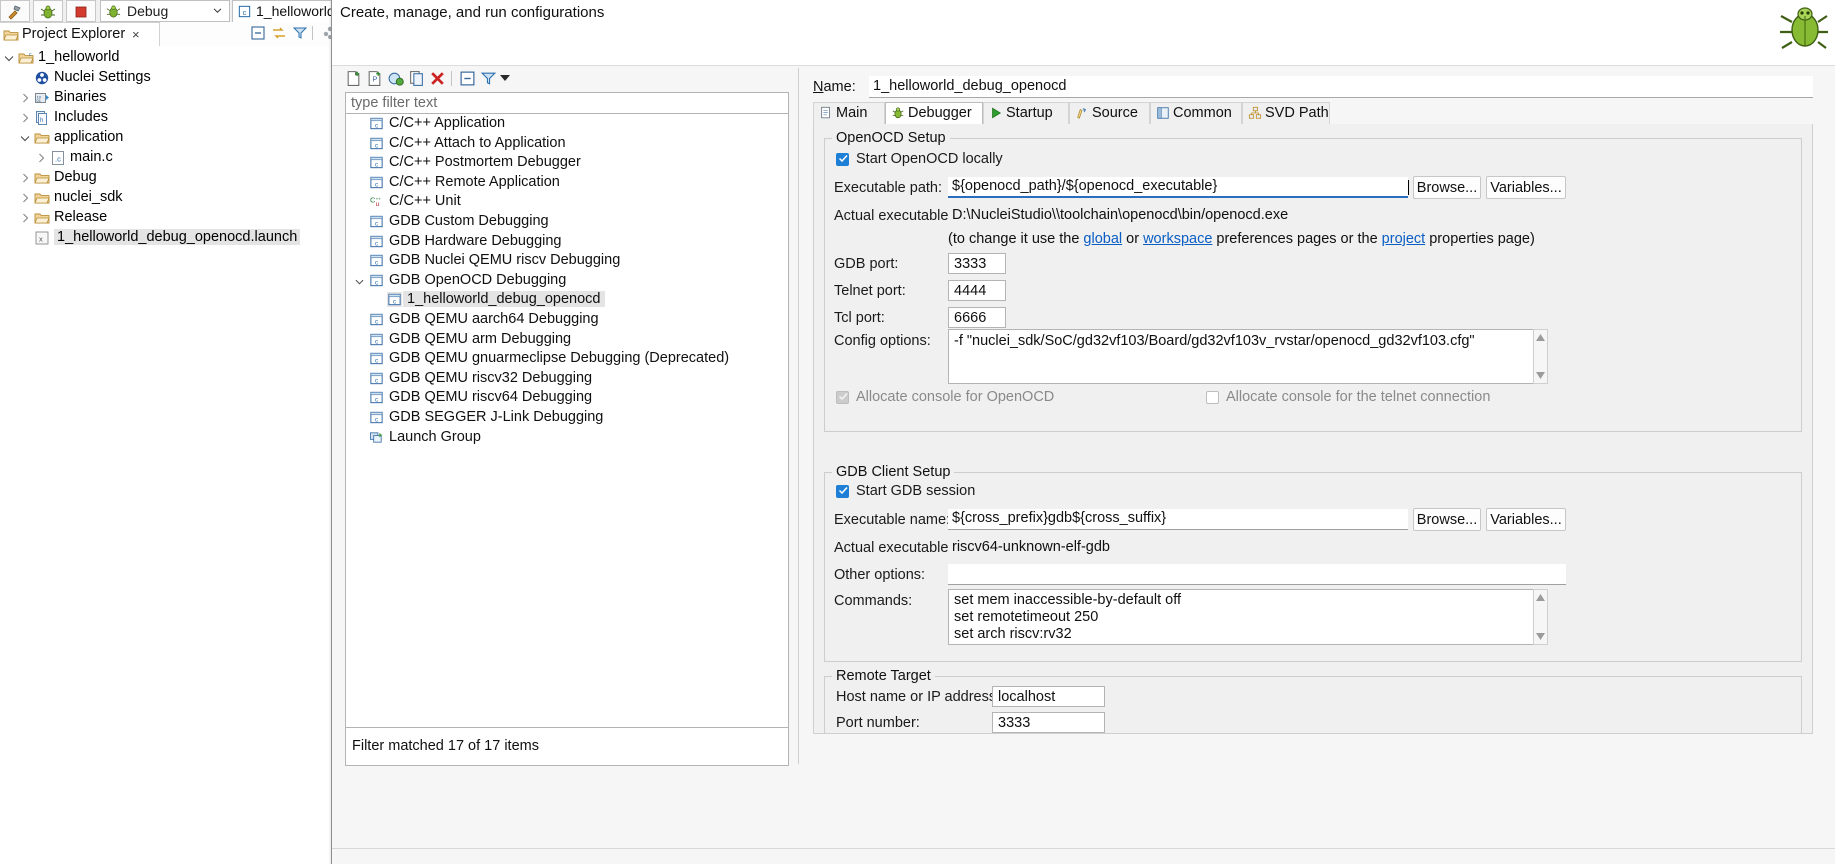  Describe the element at coordinates (165, 218) in the screenshot. I see `tree-item: Release` at that location.